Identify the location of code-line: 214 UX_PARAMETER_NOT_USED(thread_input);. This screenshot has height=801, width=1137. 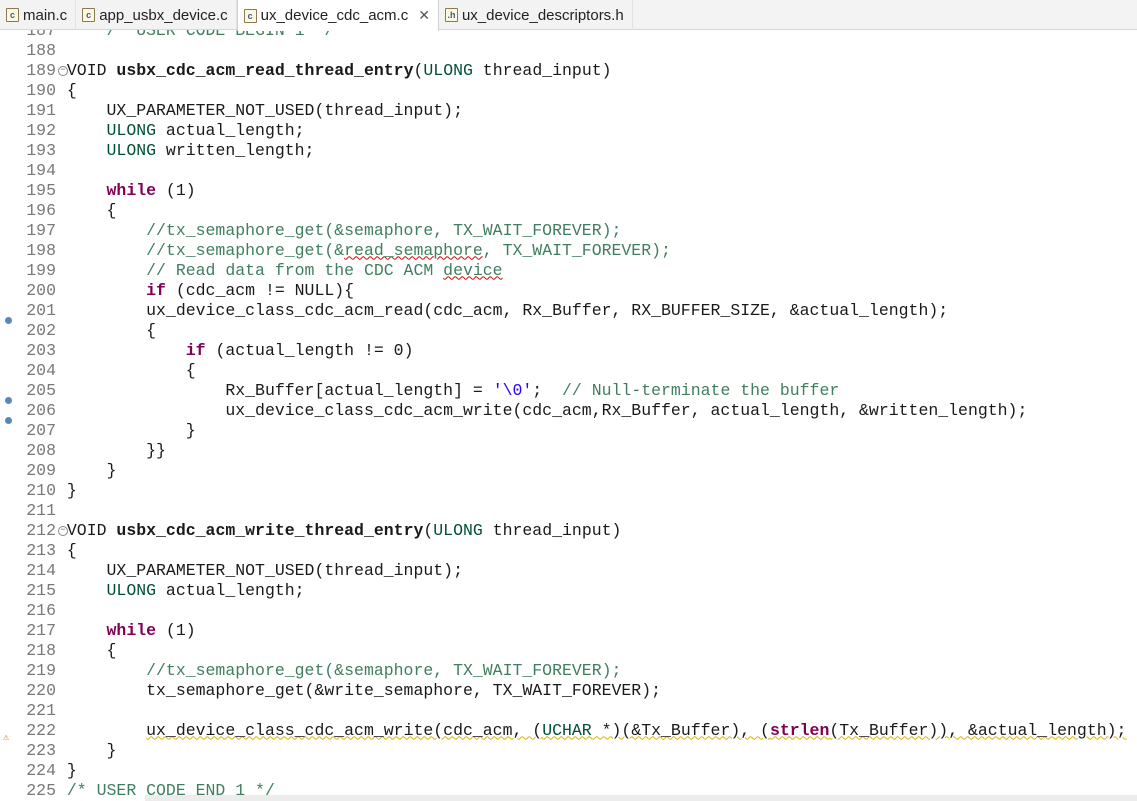
(563, 570).